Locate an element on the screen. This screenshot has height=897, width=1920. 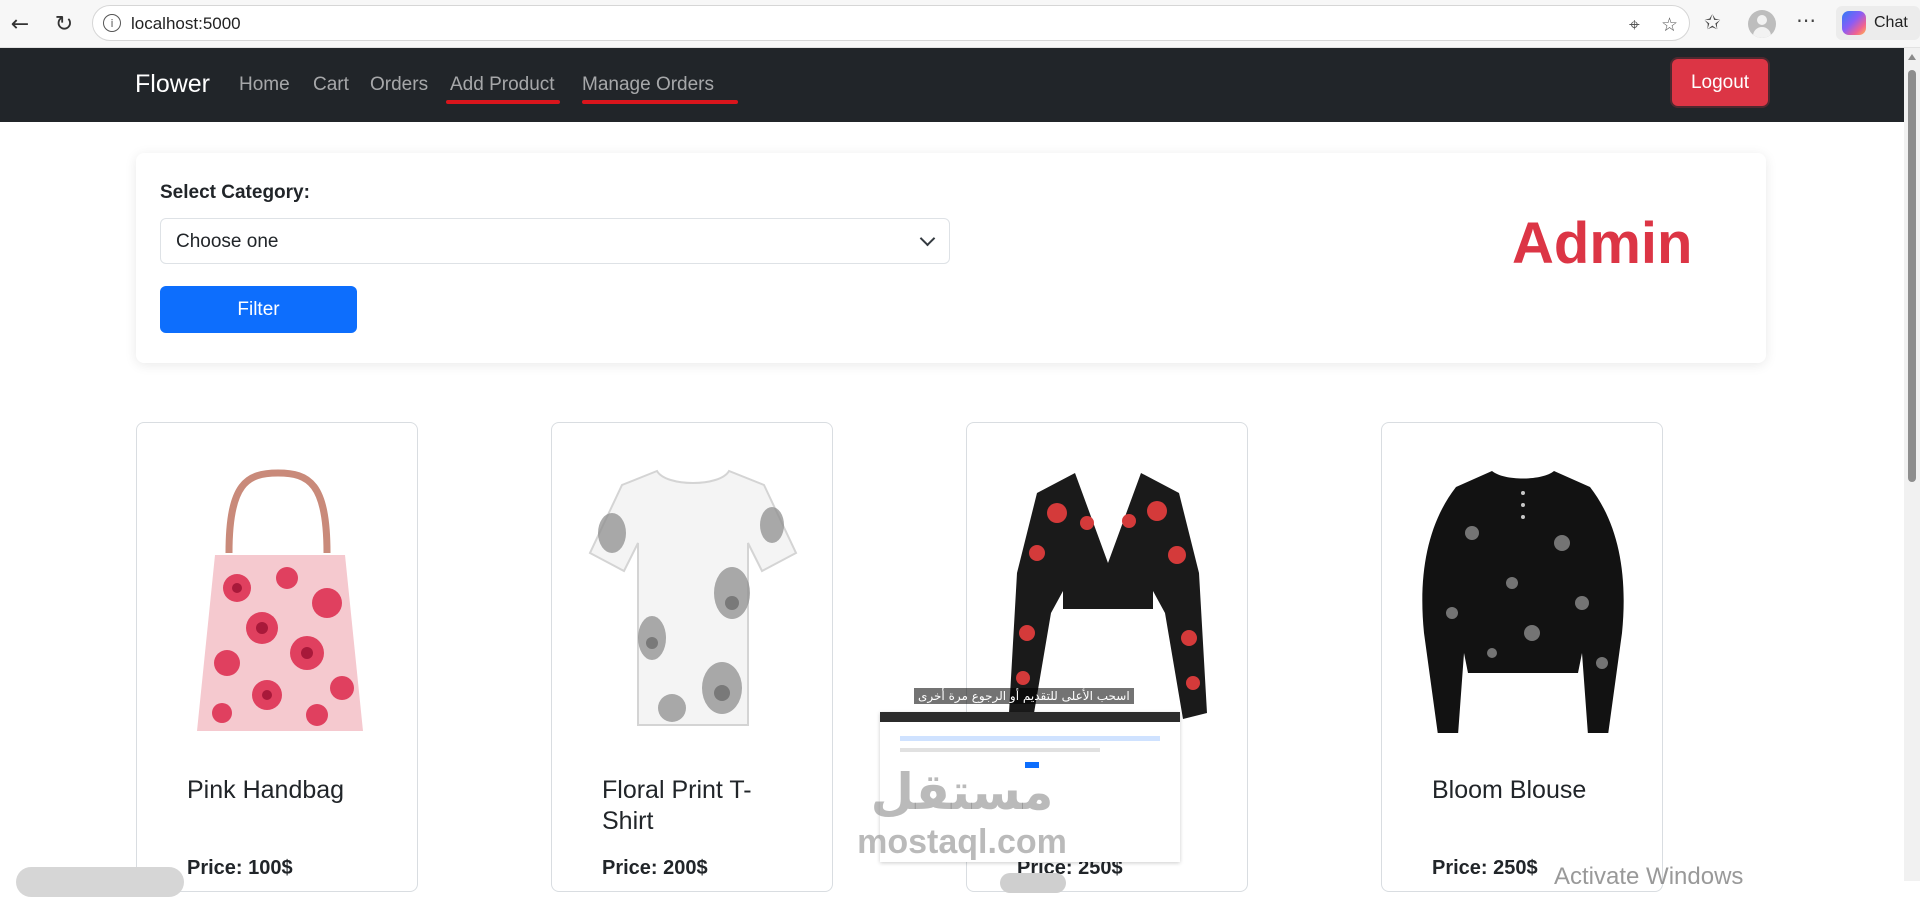
category-label: Select Category: is located at coordinates (235, 192).